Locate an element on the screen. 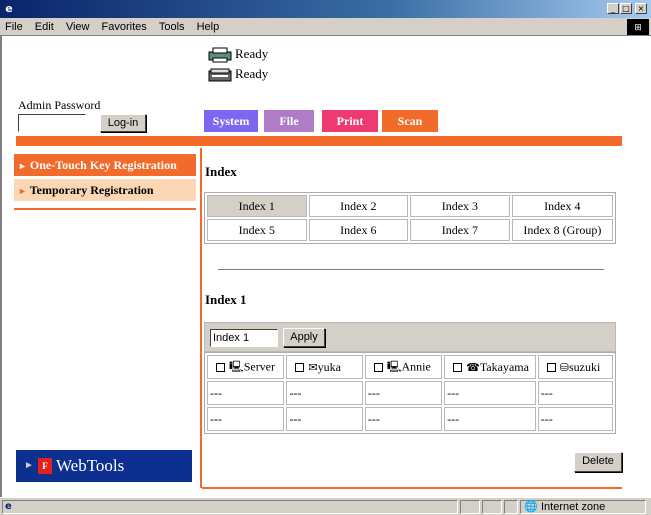 The image size is (651, 515). index-cell-6: Index 6 is located at coordinates (358, 230).